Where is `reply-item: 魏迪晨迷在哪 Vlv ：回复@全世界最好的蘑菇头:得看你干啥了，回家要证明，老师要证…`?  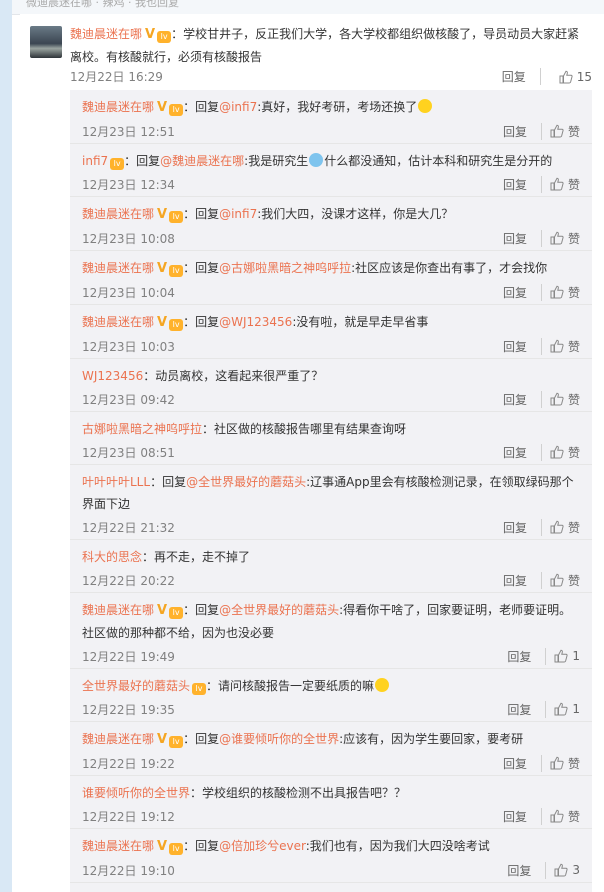 reply-item: 魏迪晨迷在哪 Vlv ：回复@全世界最好的蘑菇头:得看你干啥了，回家要证明，老师要证… is located at coordinates (331, 631).